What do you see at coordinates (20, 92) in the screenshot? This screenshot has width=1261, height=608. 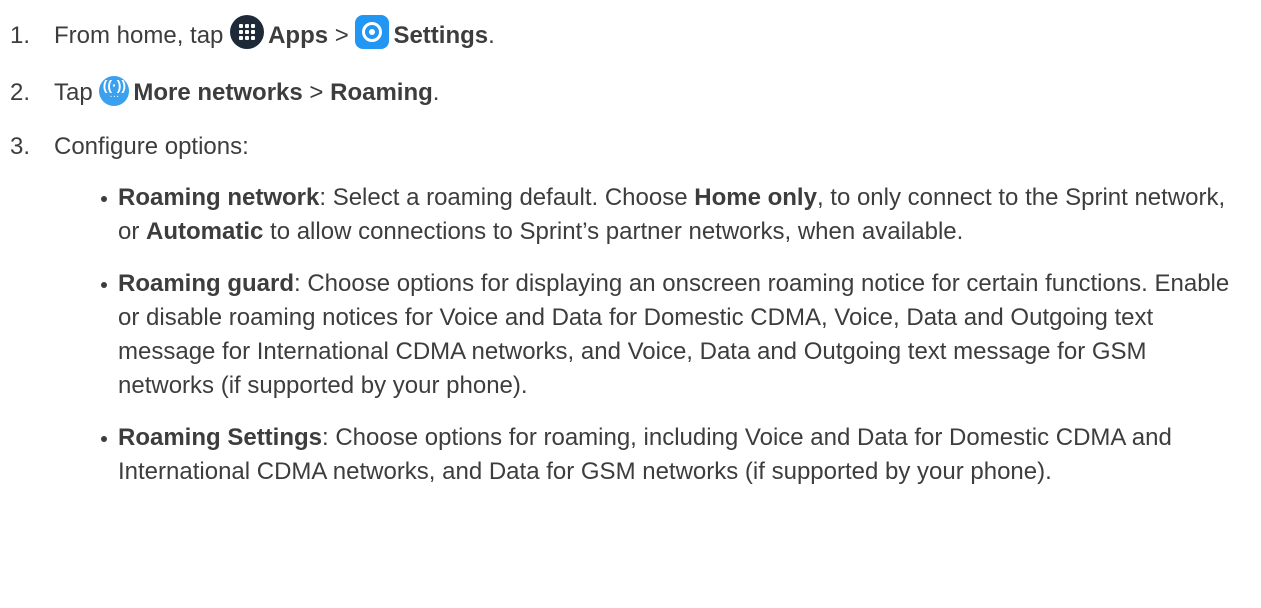 I see `step-number: 2.` at bounding box center [20, 92].